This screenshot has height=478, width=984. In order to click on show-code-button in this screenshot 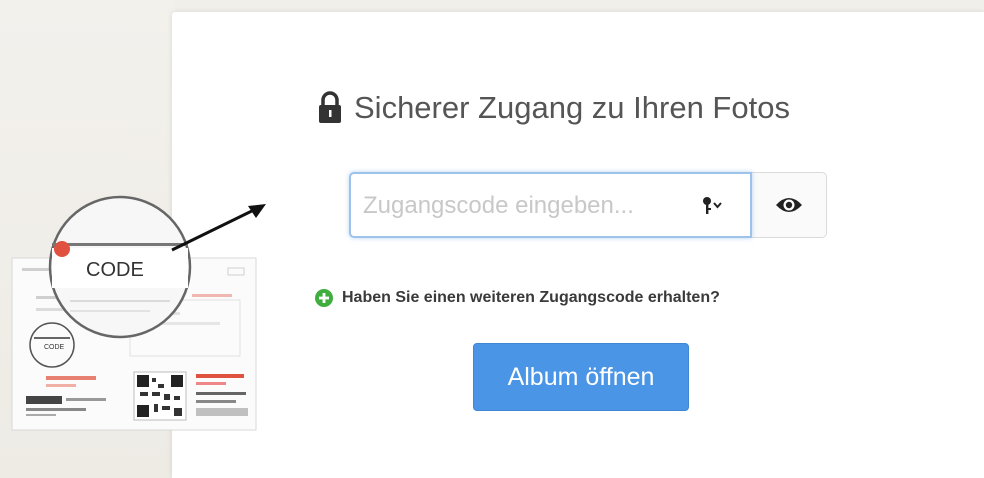, I will do `click(789, 205)`.